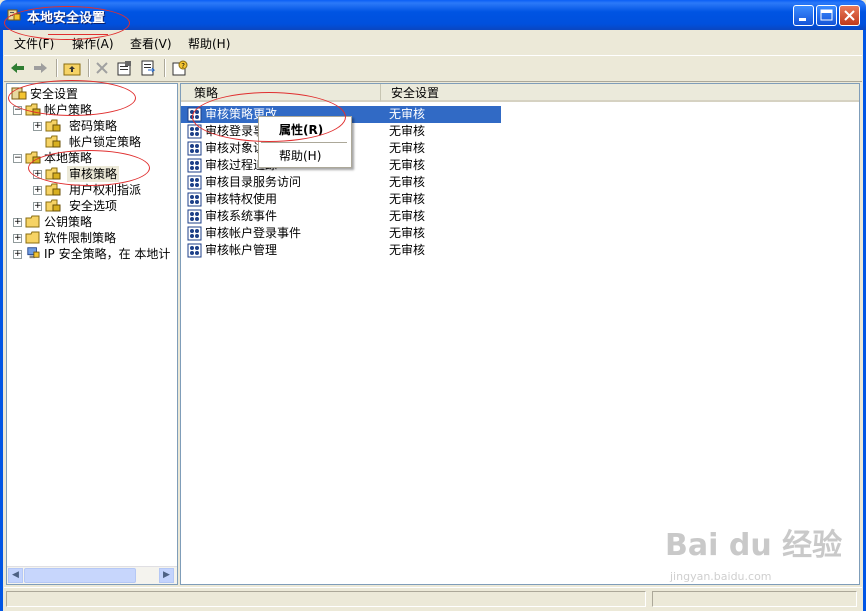 This screenshot has width=866, height=611. I want to click on watermark-logo: Bai du 经验, so click(754, 545).